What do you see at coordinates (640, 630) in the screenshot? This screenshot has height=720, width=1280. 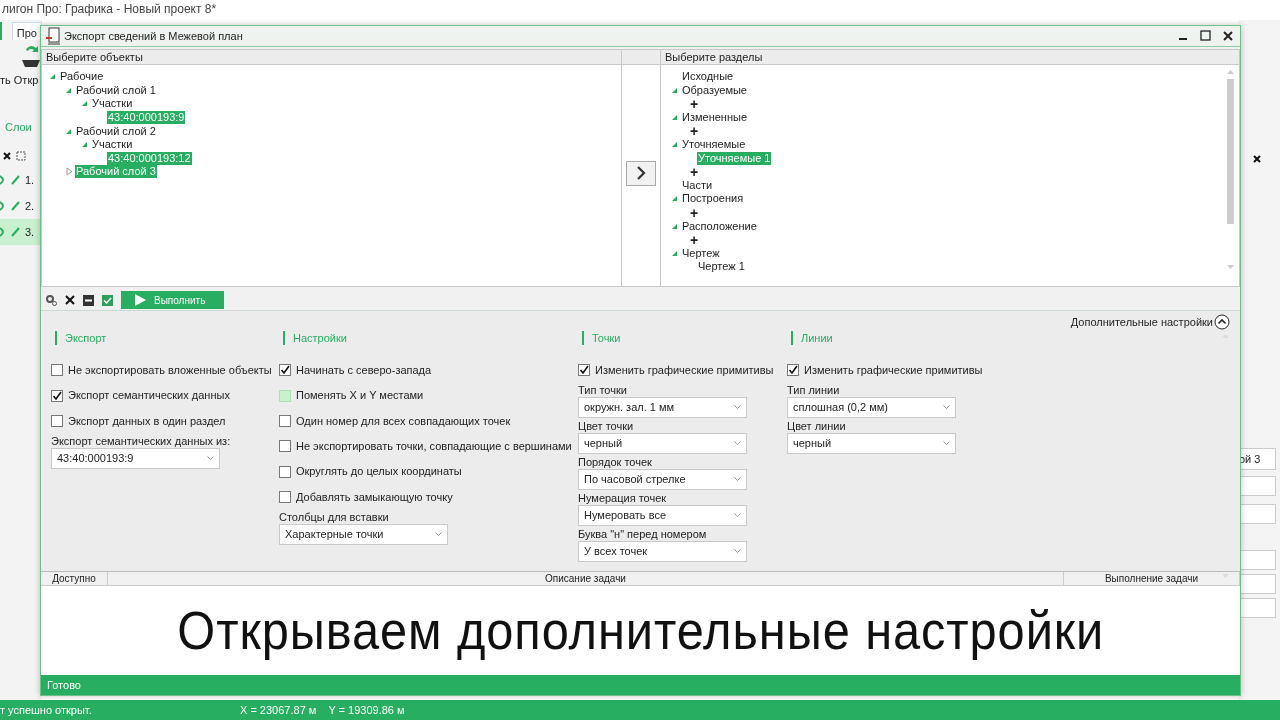 I see `caption: Открываем дополнительные настройки` at bounding box center [640, 630].